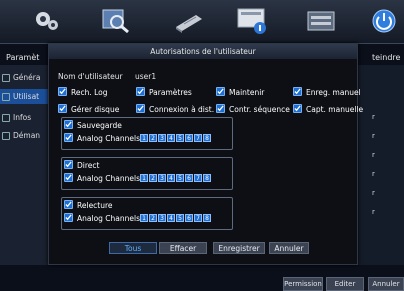 The image size is (404, 291). What do you see at coordinates (386, 284) in the screenshot?
I see `background-cancel-button: Annuler` at bounding box center [386, 284].